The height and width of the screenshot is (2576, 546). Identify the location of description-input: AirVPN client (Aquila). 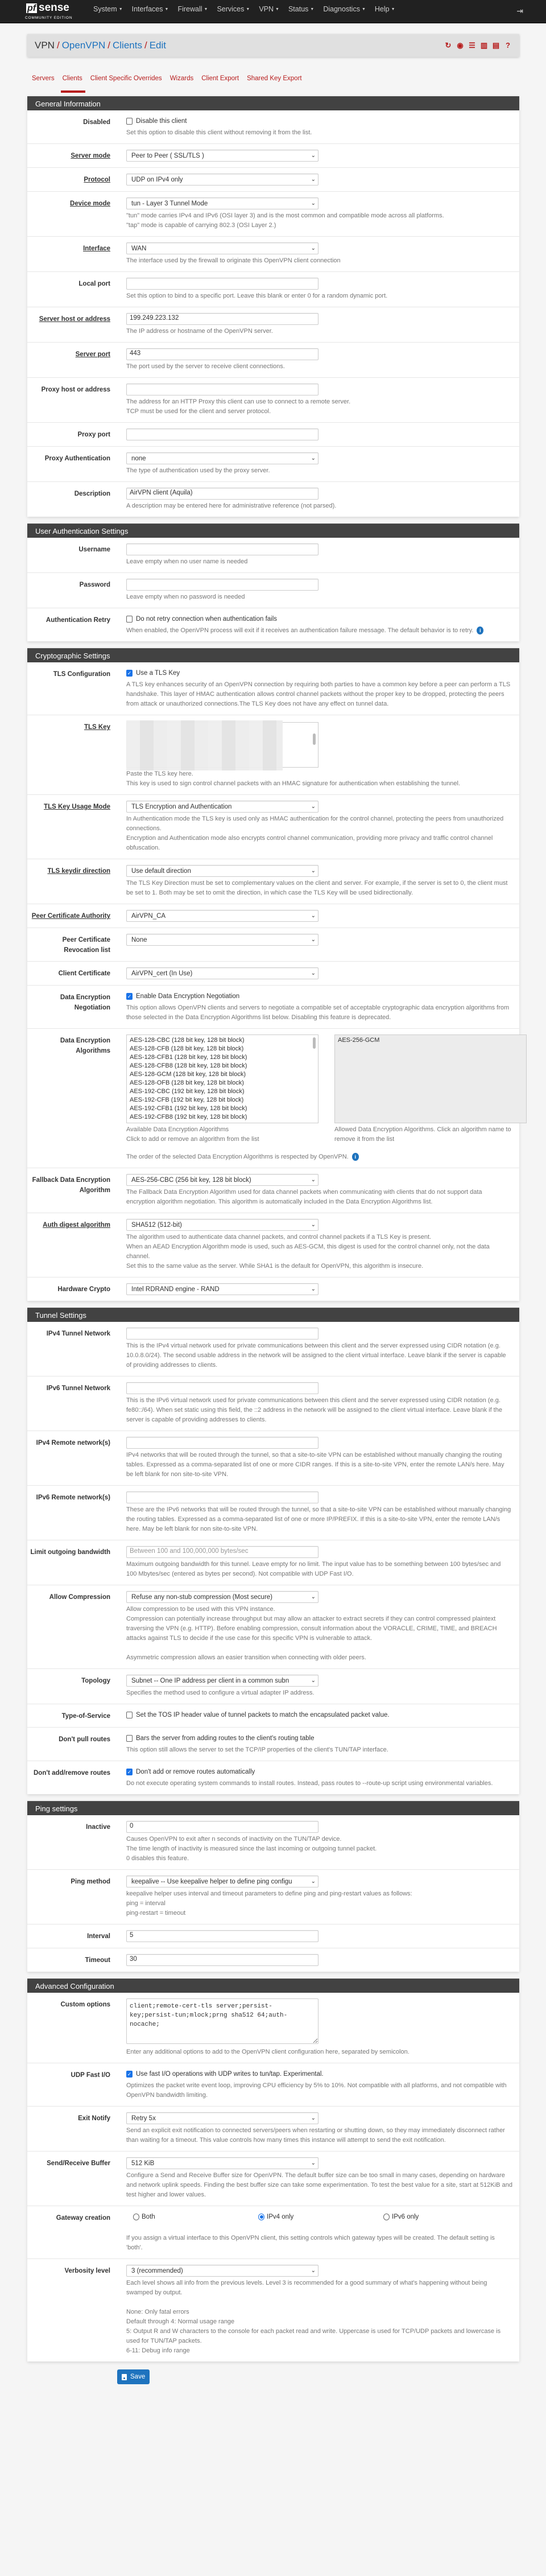
(222, 494).